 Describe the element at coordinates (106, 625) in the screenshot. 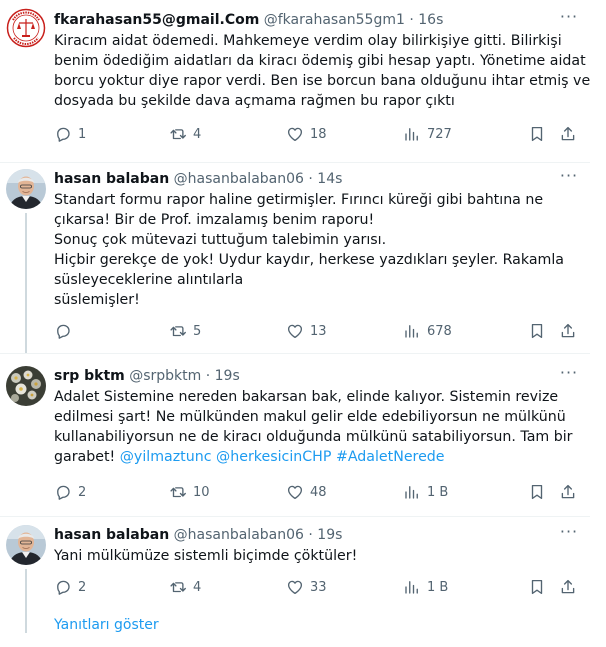

I see `show-replies-link: Yanıtları göster` at that location.